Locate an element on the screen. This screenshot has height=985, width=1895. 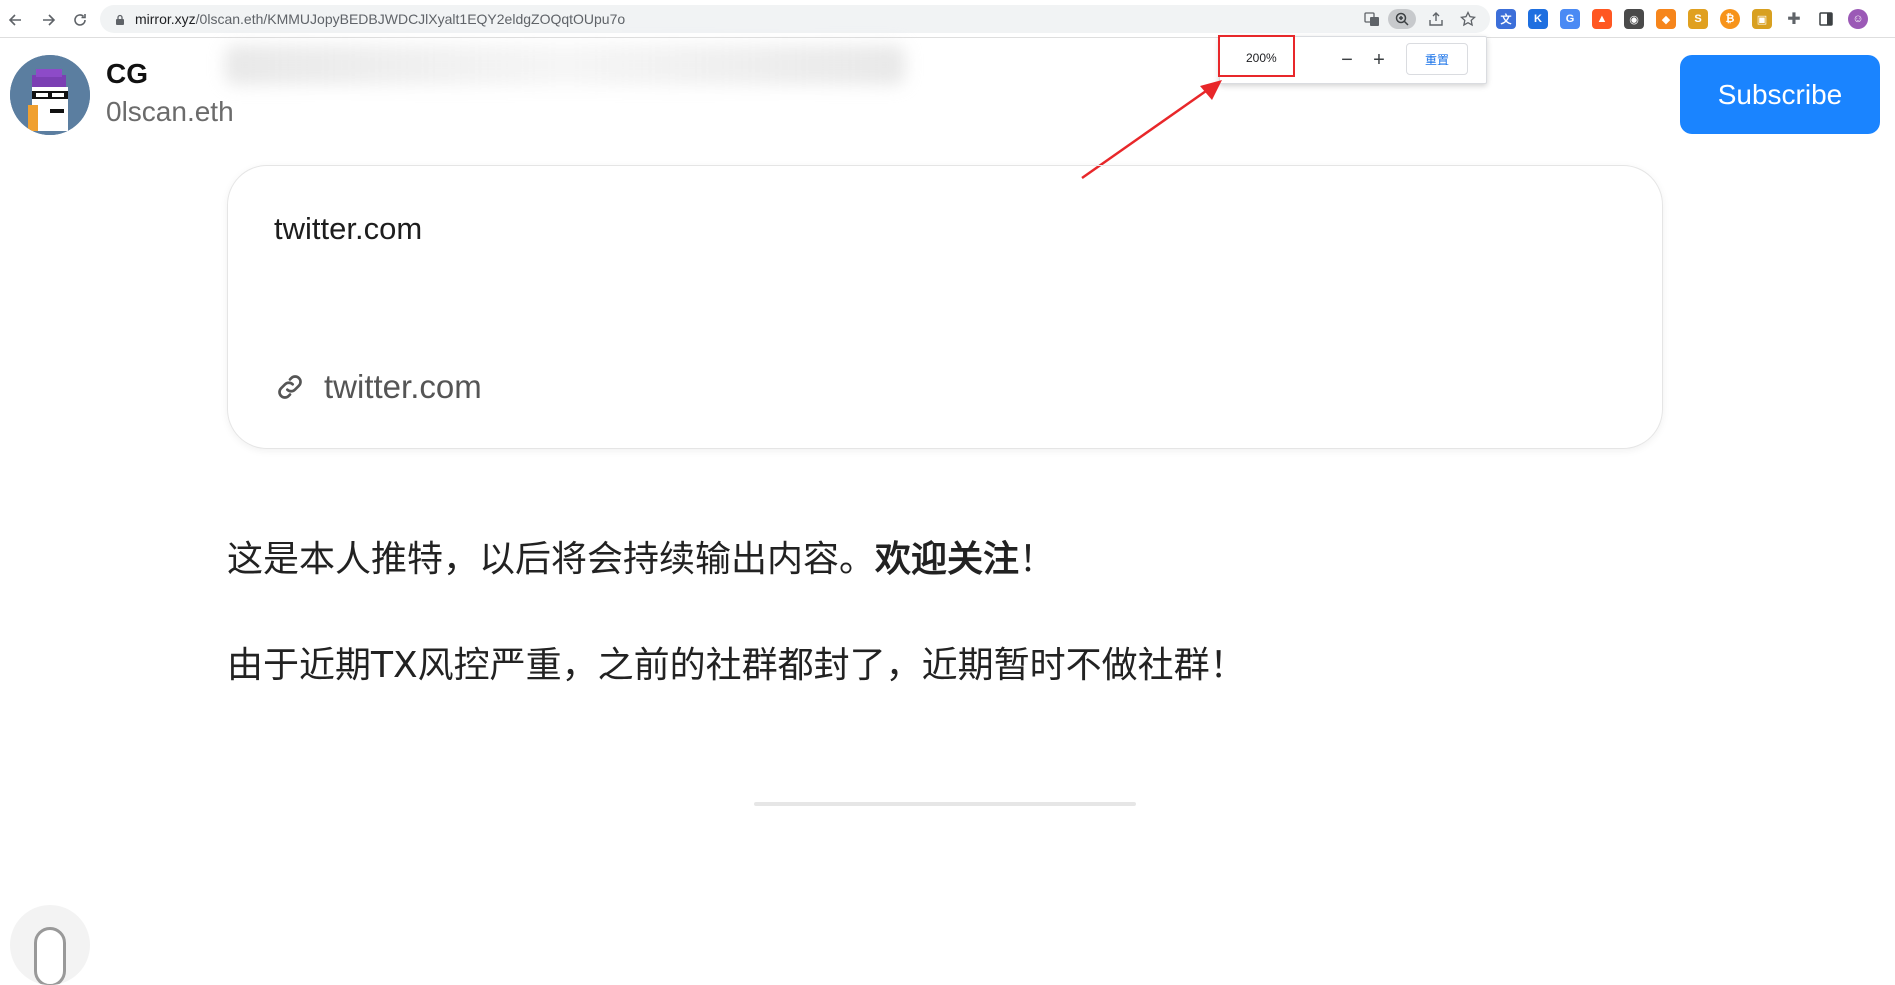
paragraph-1-end: ！ is located at coordinates (1037, 559).